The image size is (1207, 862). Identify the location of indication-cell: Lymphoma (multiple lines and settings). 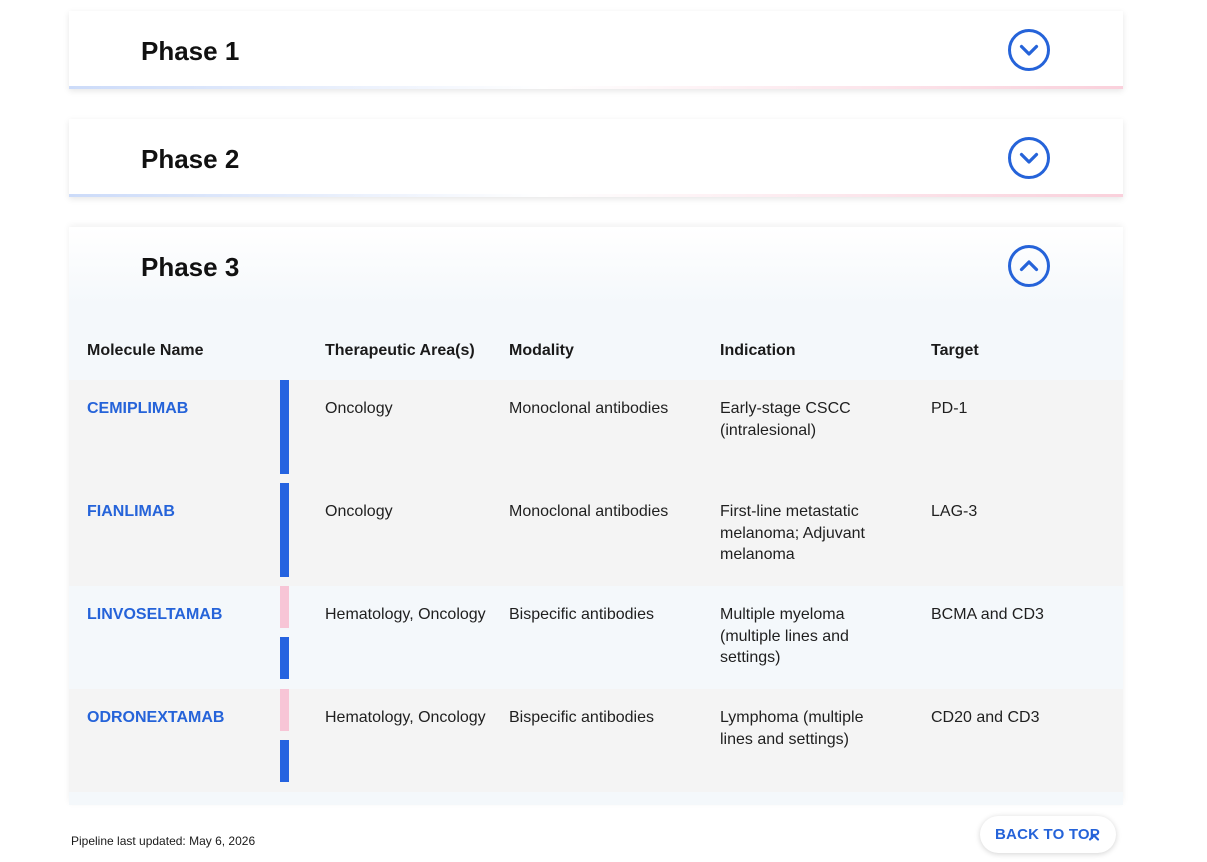
(792, 728).